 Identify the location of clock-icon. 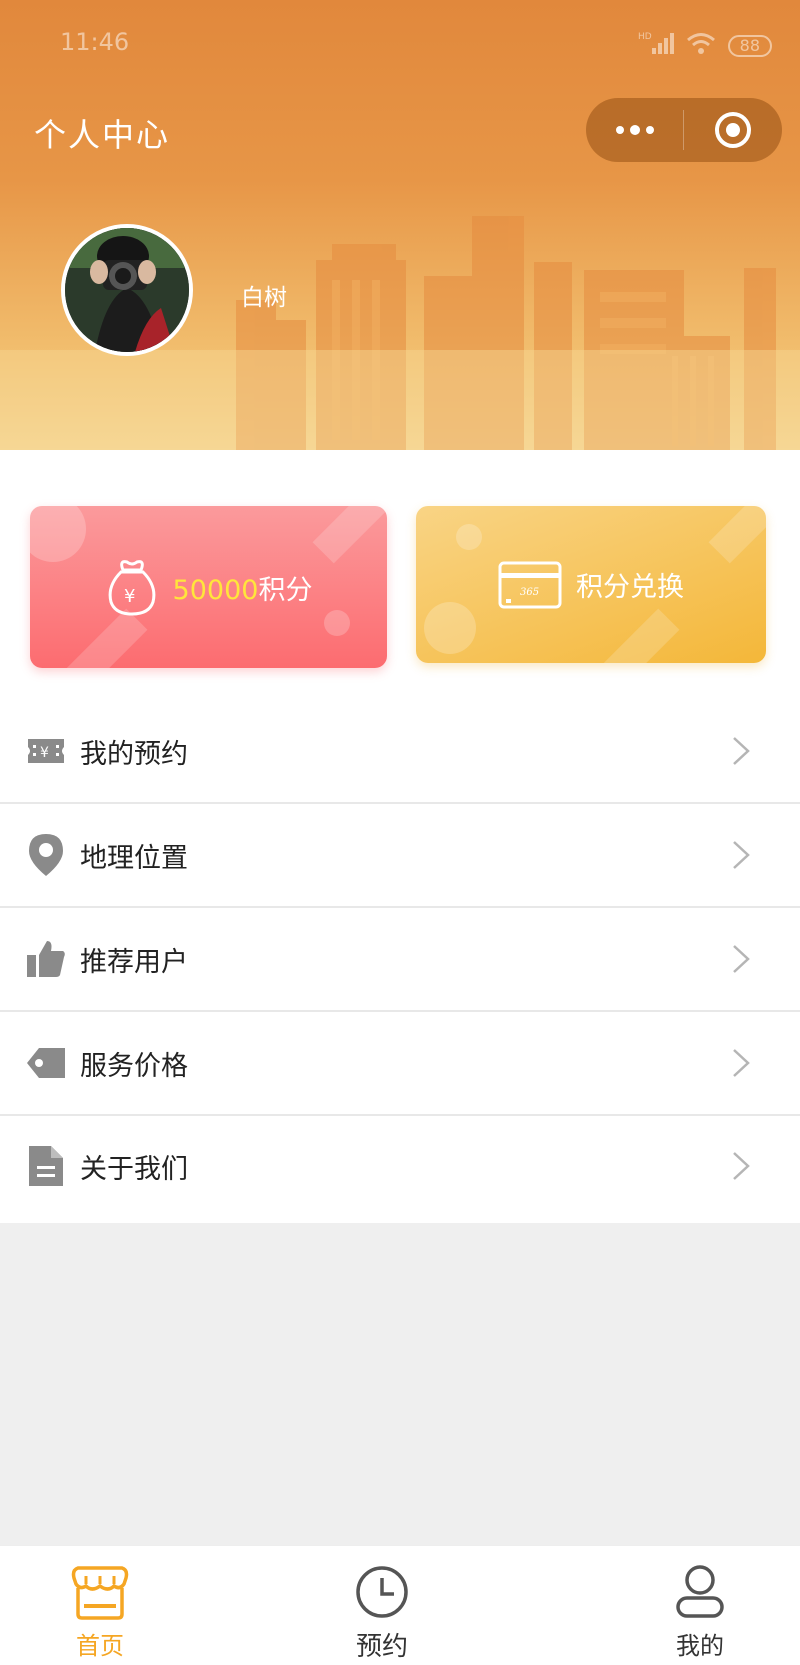
(382, 1592).